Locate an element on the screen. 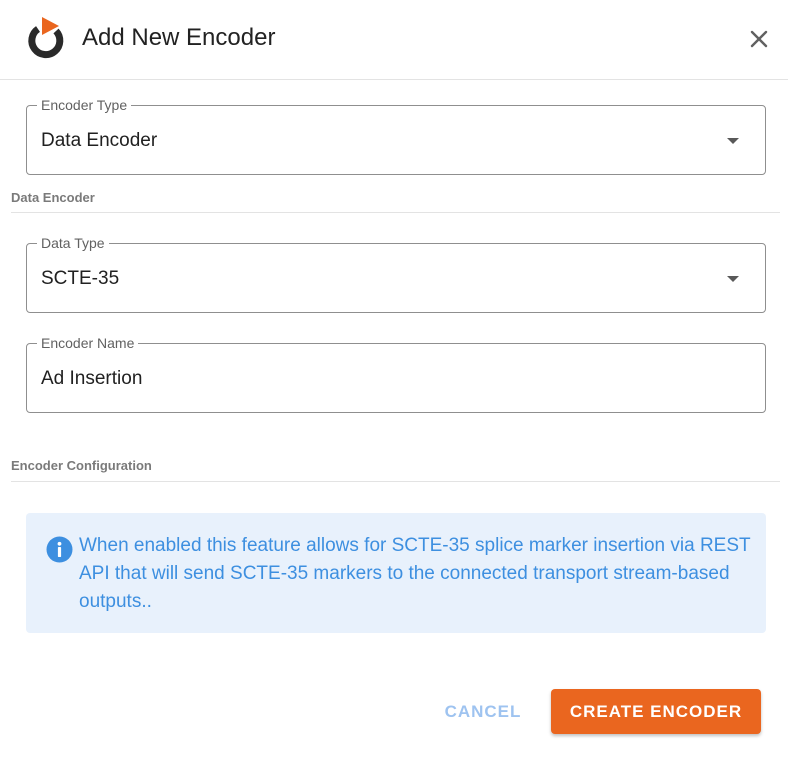 The image size is (788, 762). close-icon is located at coordinates (759, 39).